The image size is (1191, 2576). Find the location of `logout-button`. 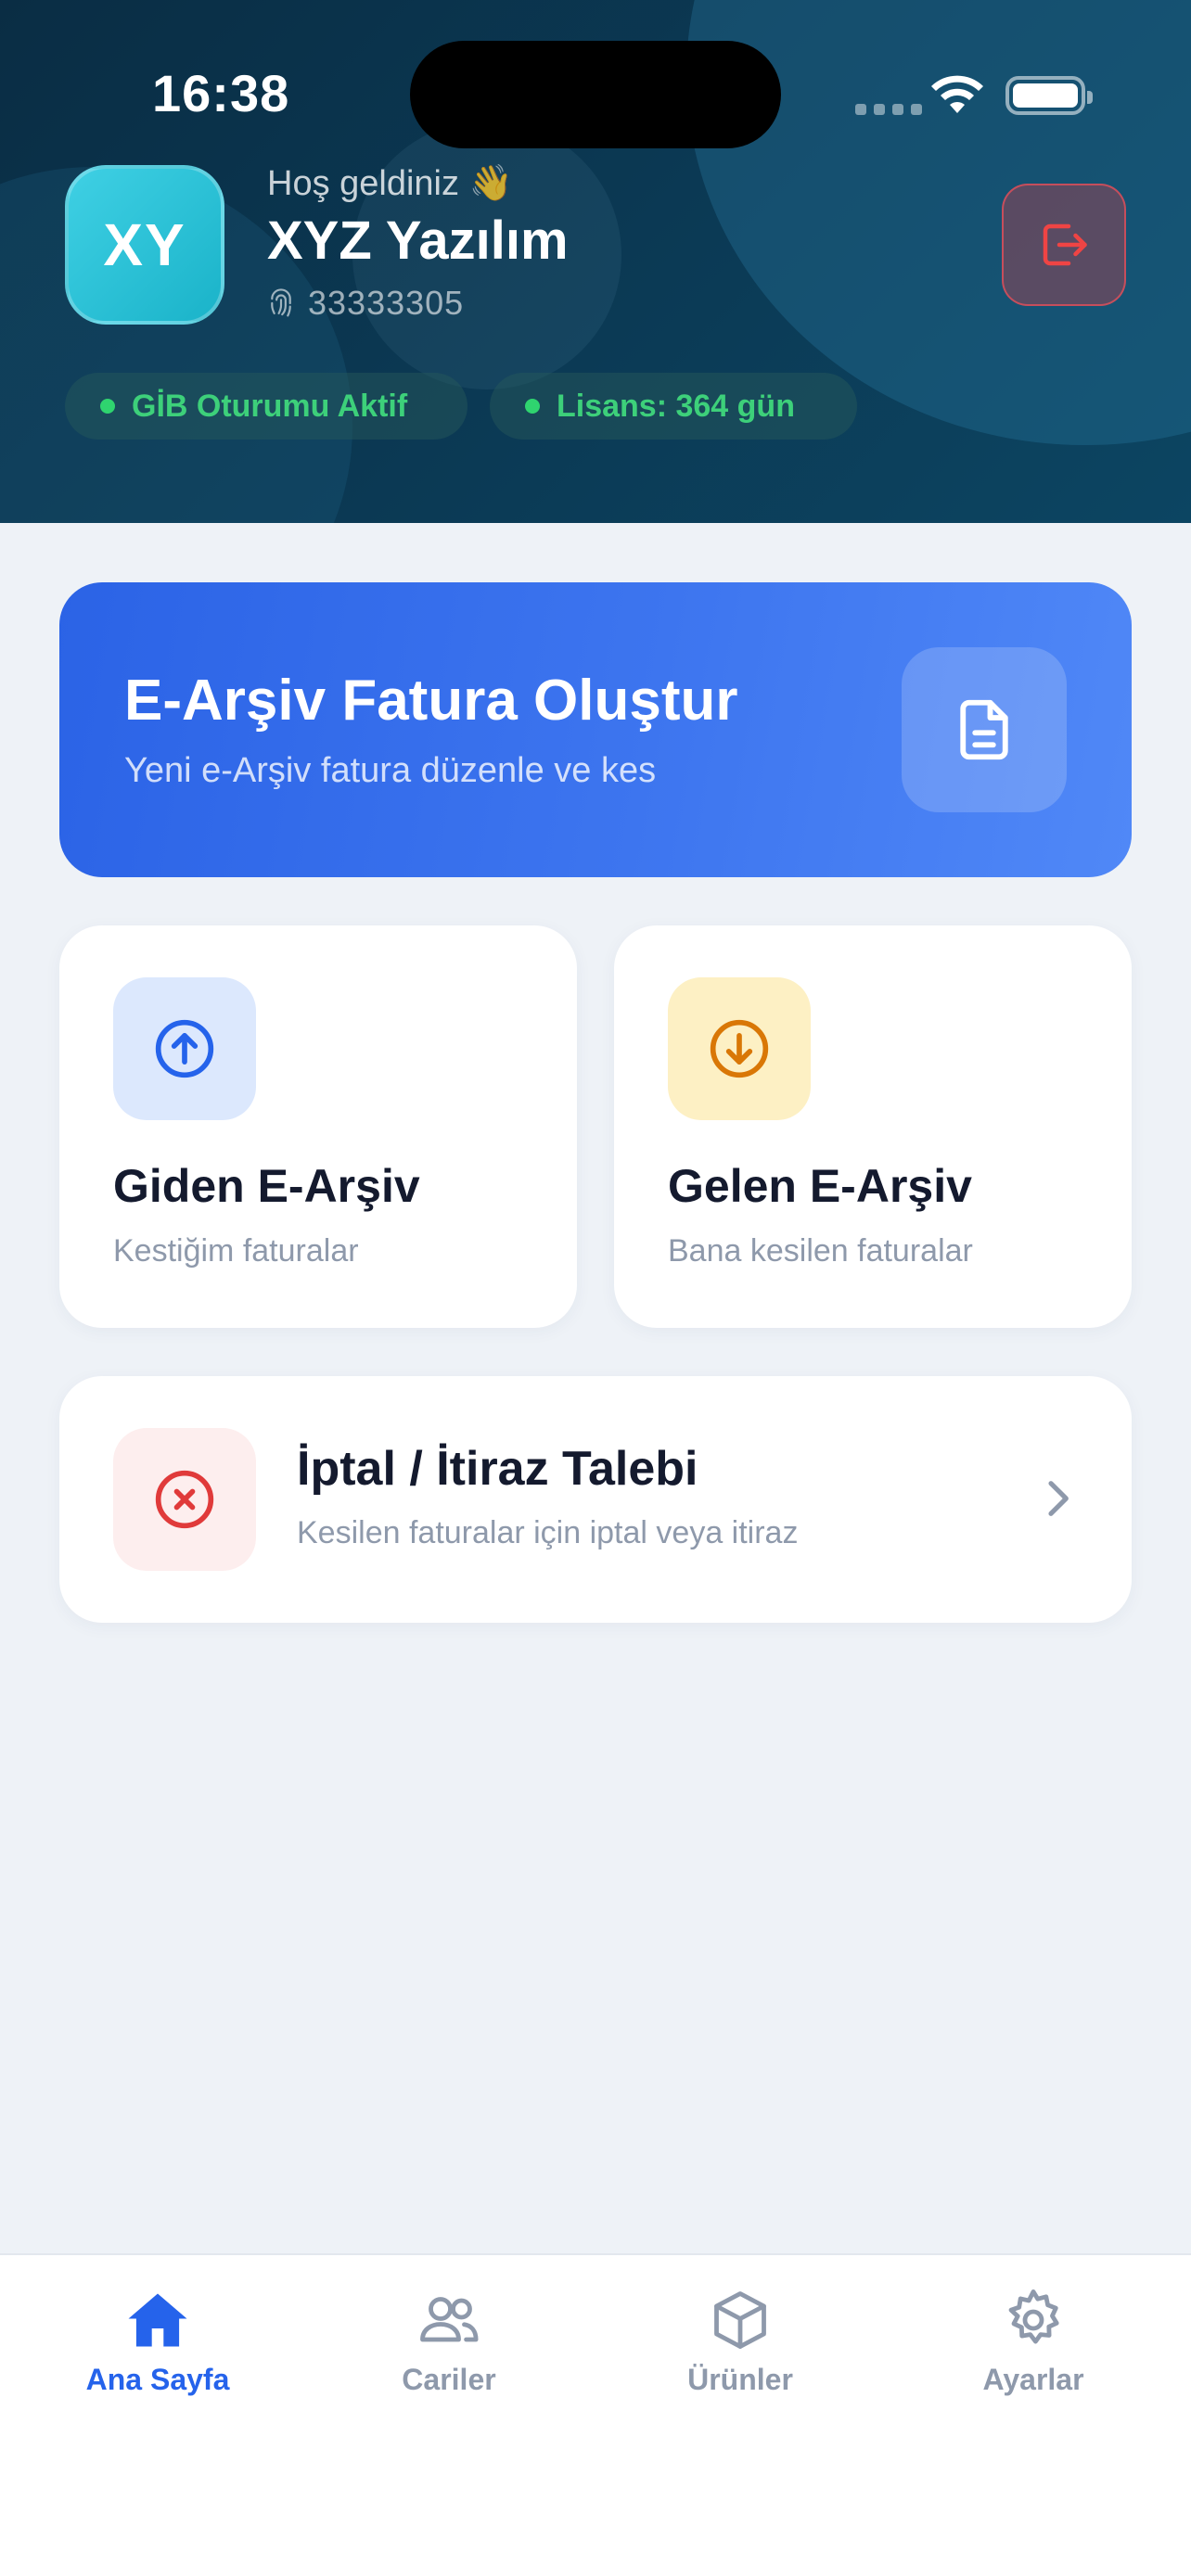

logout-button is located at coordinates (1064, 245).